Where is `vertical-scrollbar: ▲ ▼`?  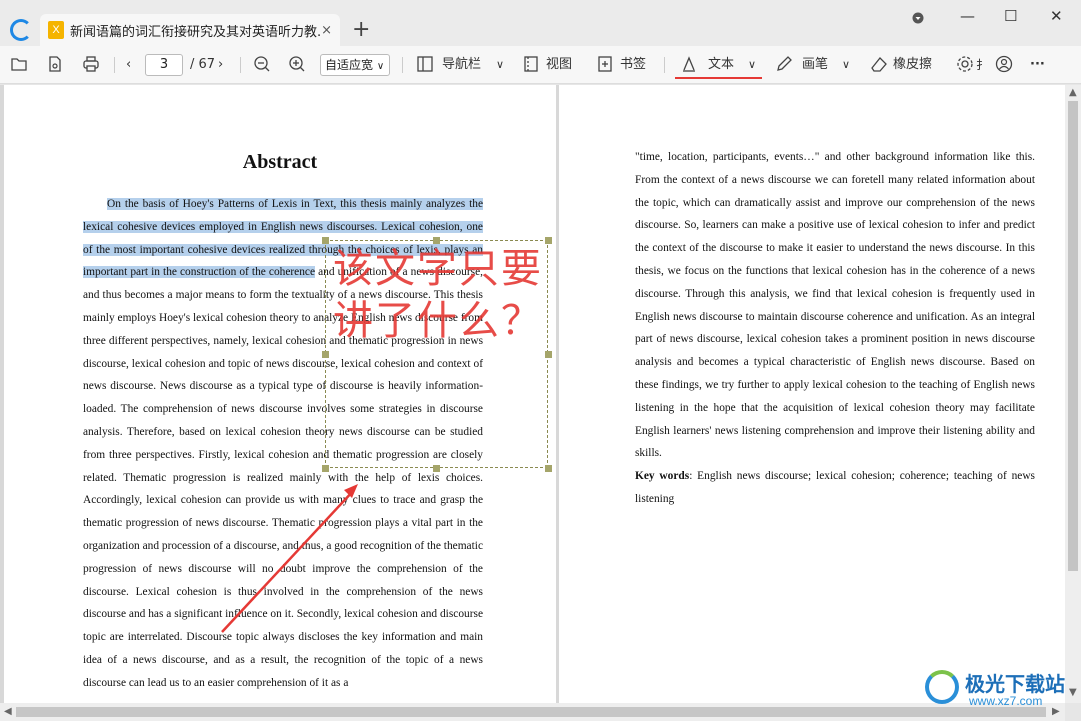
vertical-scrollbar: ▲ ▼ is located at coordinates (1073, 394).